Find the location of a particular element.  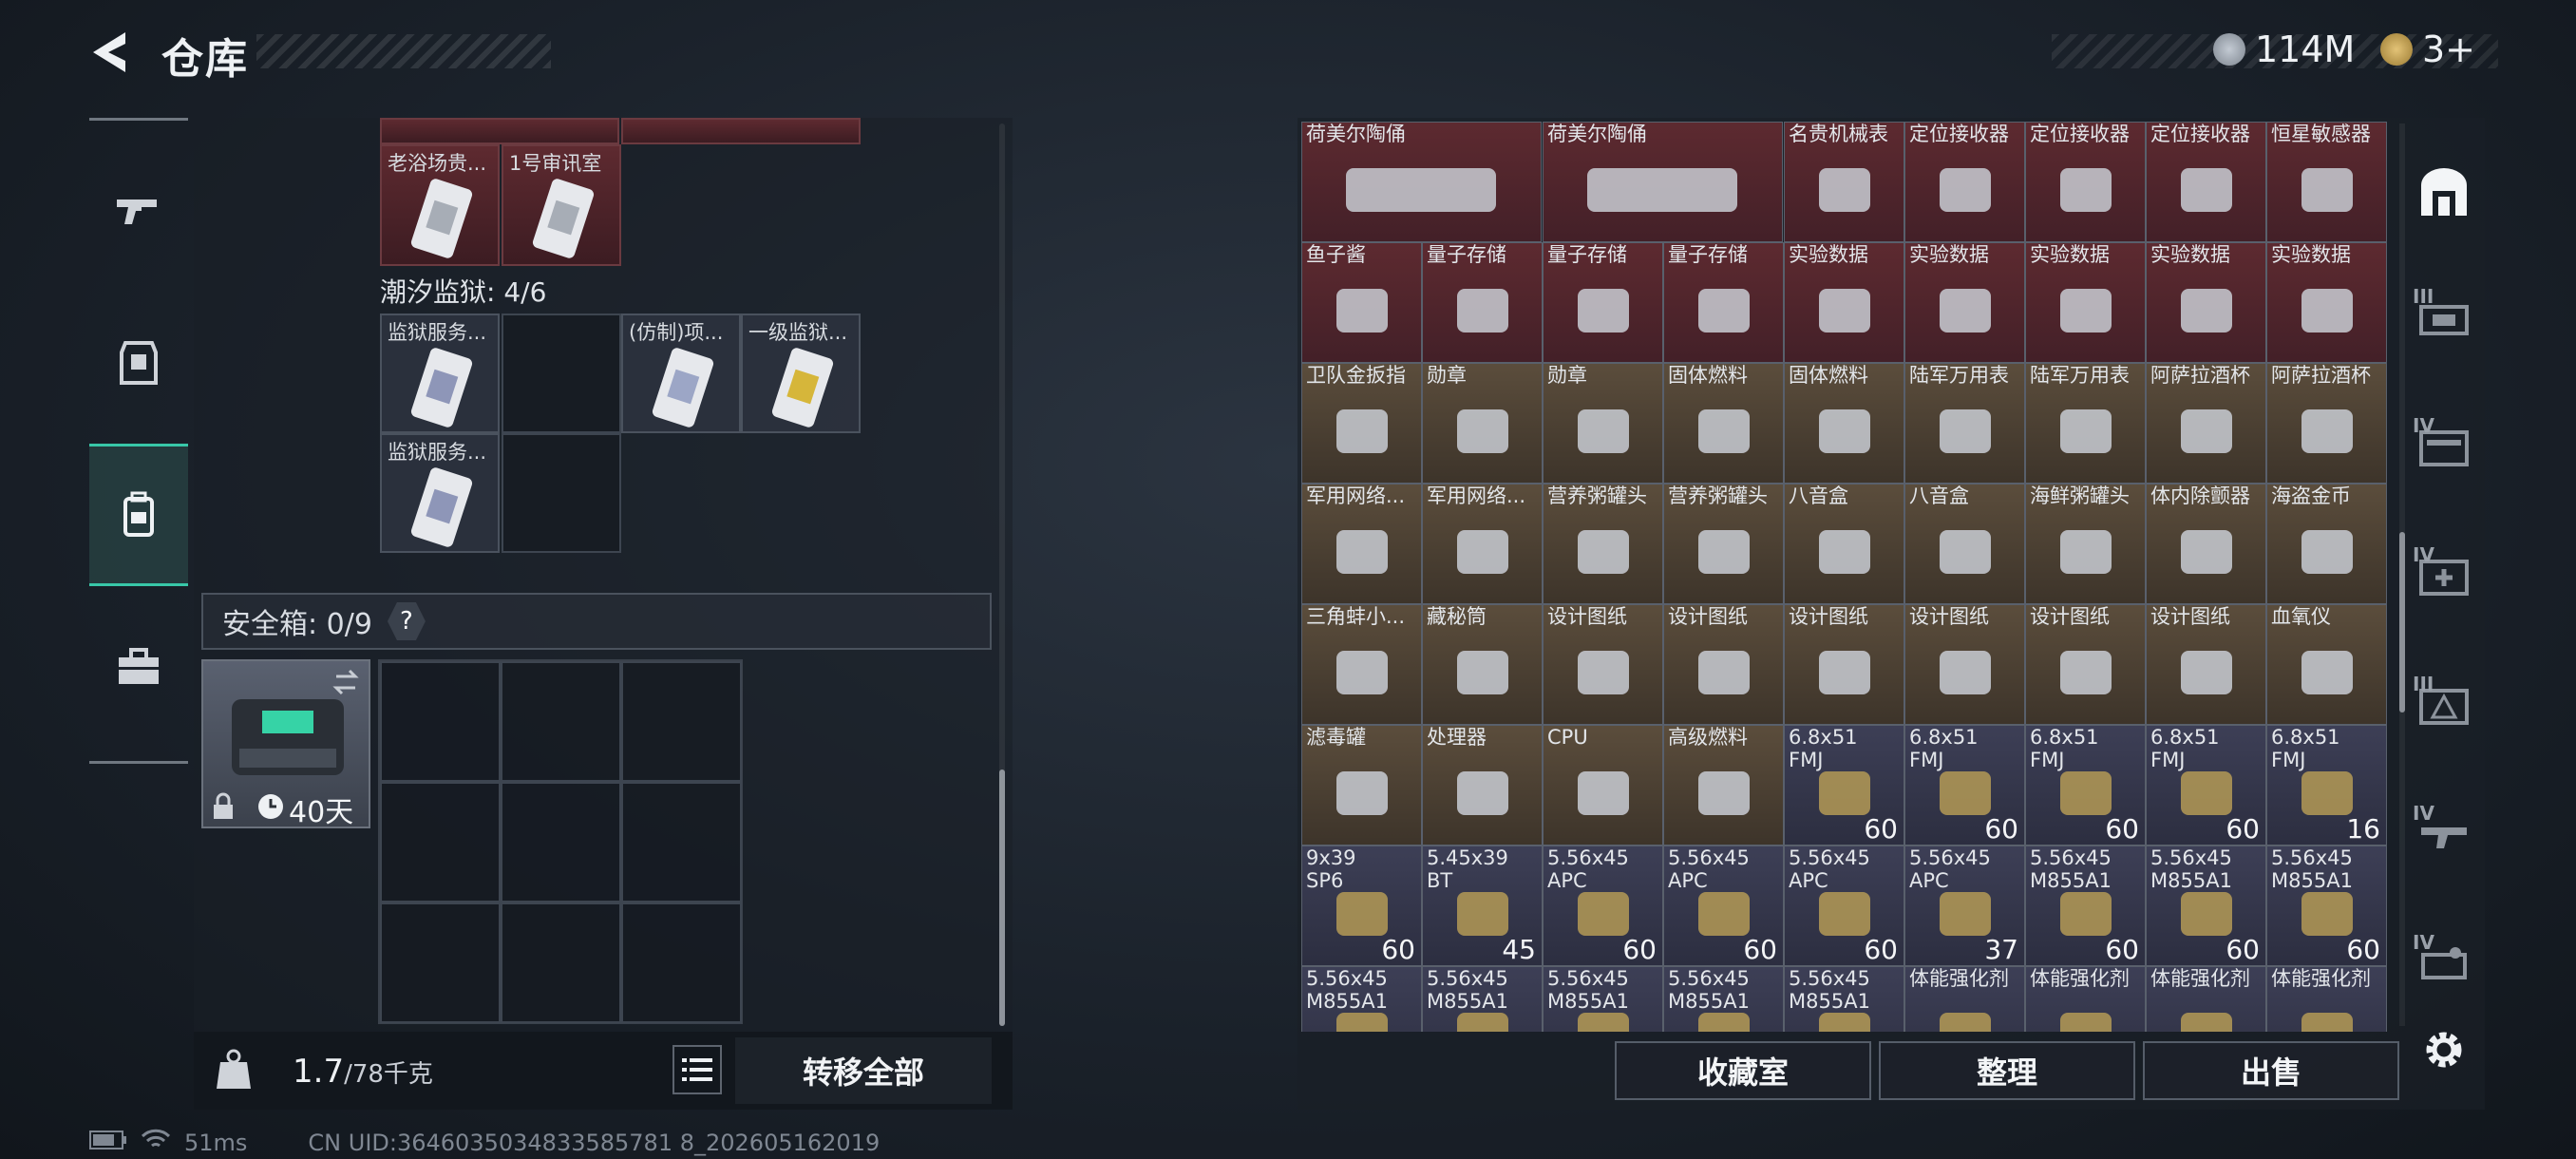

tab-storage-4-ammo: IV is located at coordinates (2444, 962).